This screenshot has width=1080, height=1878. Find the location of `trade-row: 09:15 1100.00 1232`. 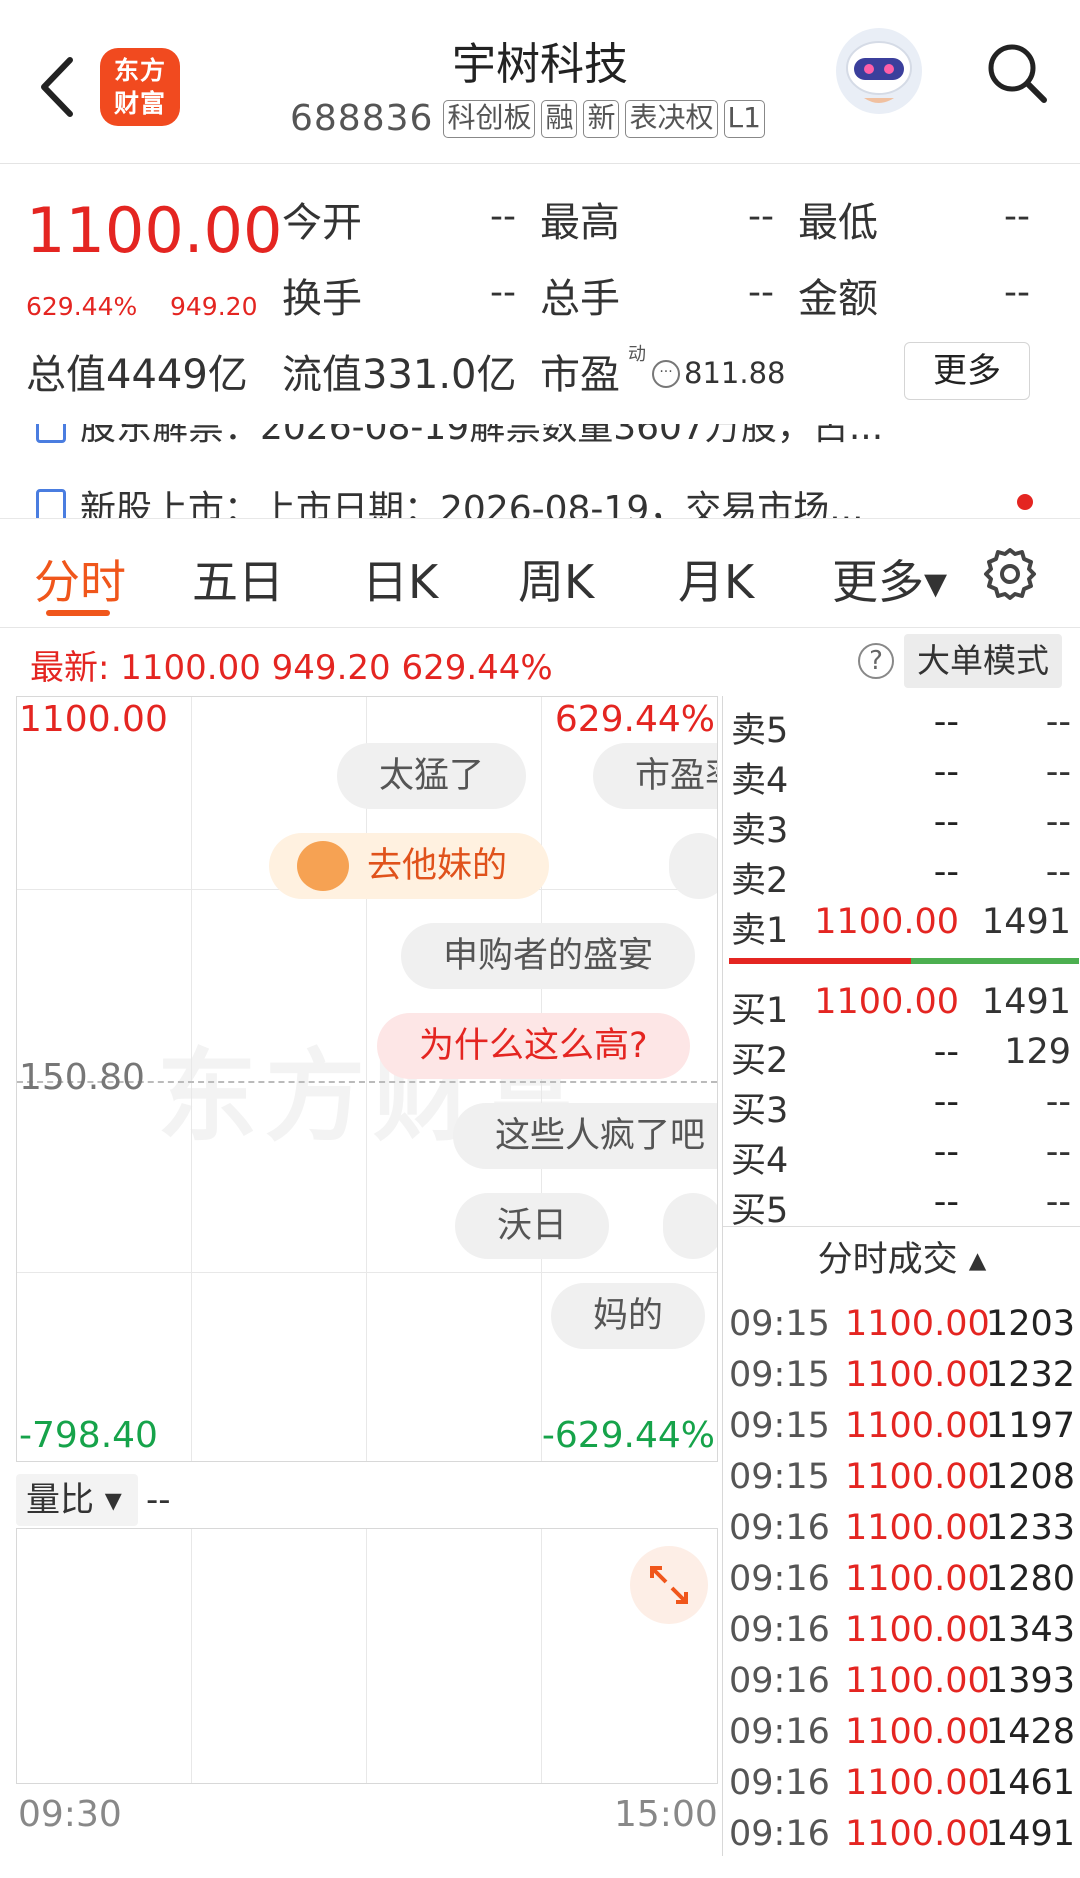

trade-row: 09:15 1100.00 1232 is located at coordinates (904, 1380).